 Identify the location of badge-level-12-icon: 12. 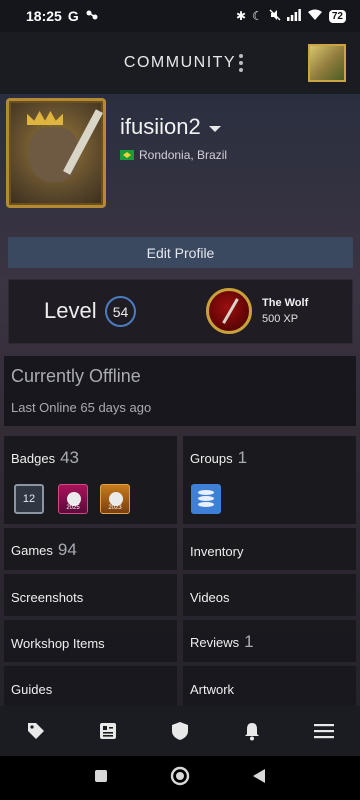
(29, 499).